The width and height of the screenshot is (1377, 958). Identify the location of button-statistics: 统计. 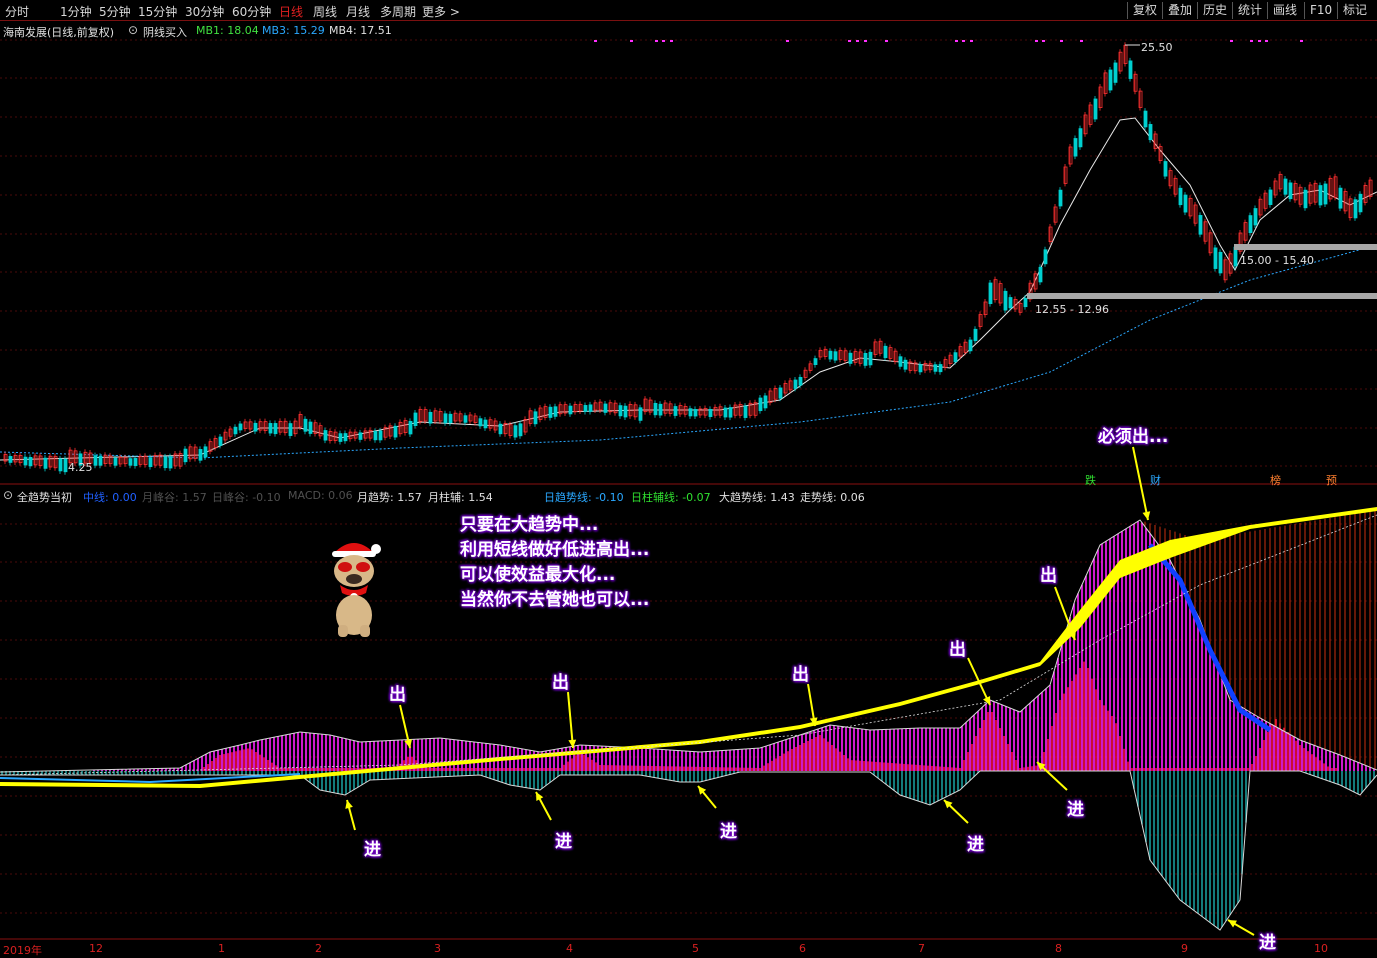
(1249, 10).